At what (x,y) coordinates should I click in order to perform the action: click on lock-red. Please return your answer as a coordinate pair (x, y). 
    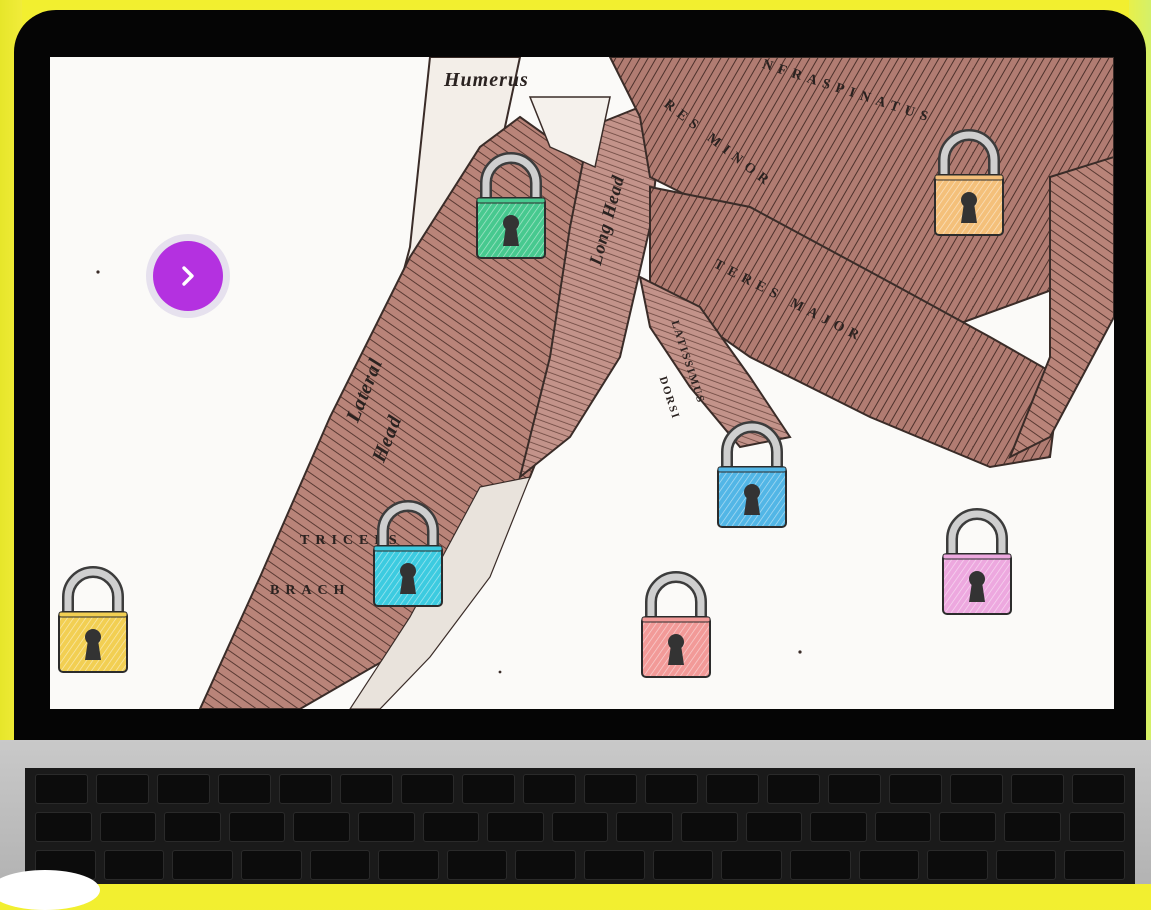
    Looking at the image, I should click on (676, 625).